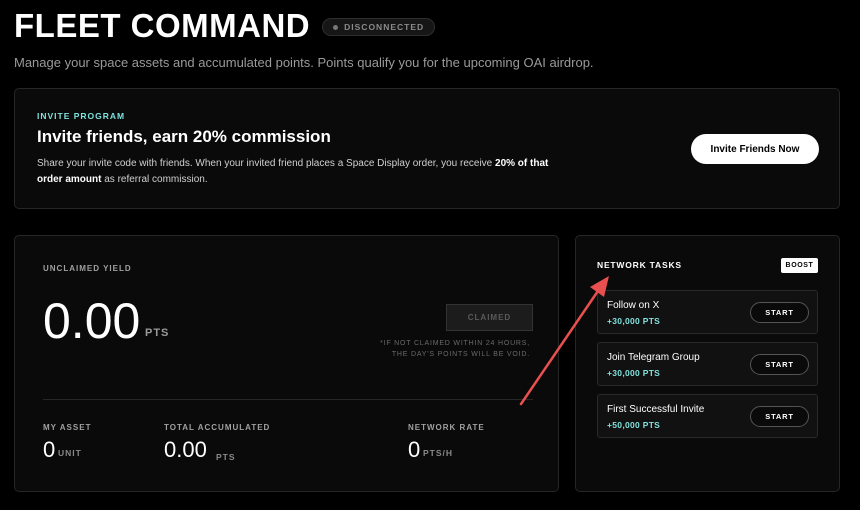  I want to click on start-join-telegram-button: START, so click(779, 364).